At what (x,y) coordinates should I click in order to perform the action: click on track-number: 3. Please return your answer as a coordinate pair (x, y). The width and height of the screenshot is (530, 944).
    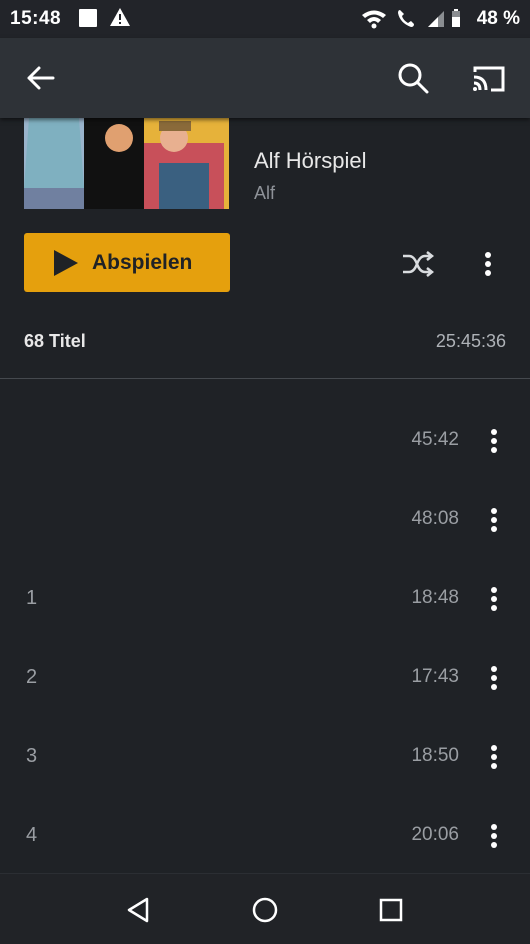
    Looking at the image, I should click on (32, 756).